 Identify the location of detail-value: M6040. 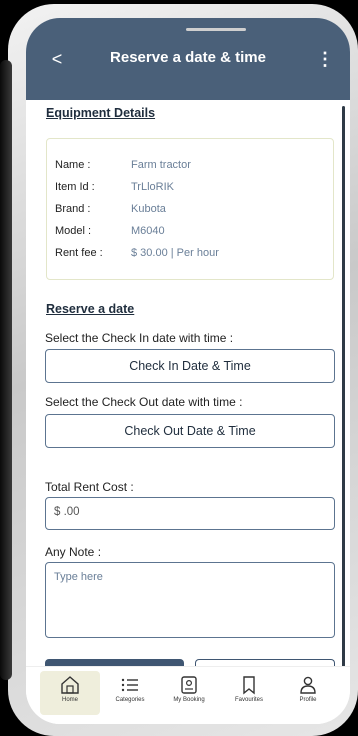
(148, 231).